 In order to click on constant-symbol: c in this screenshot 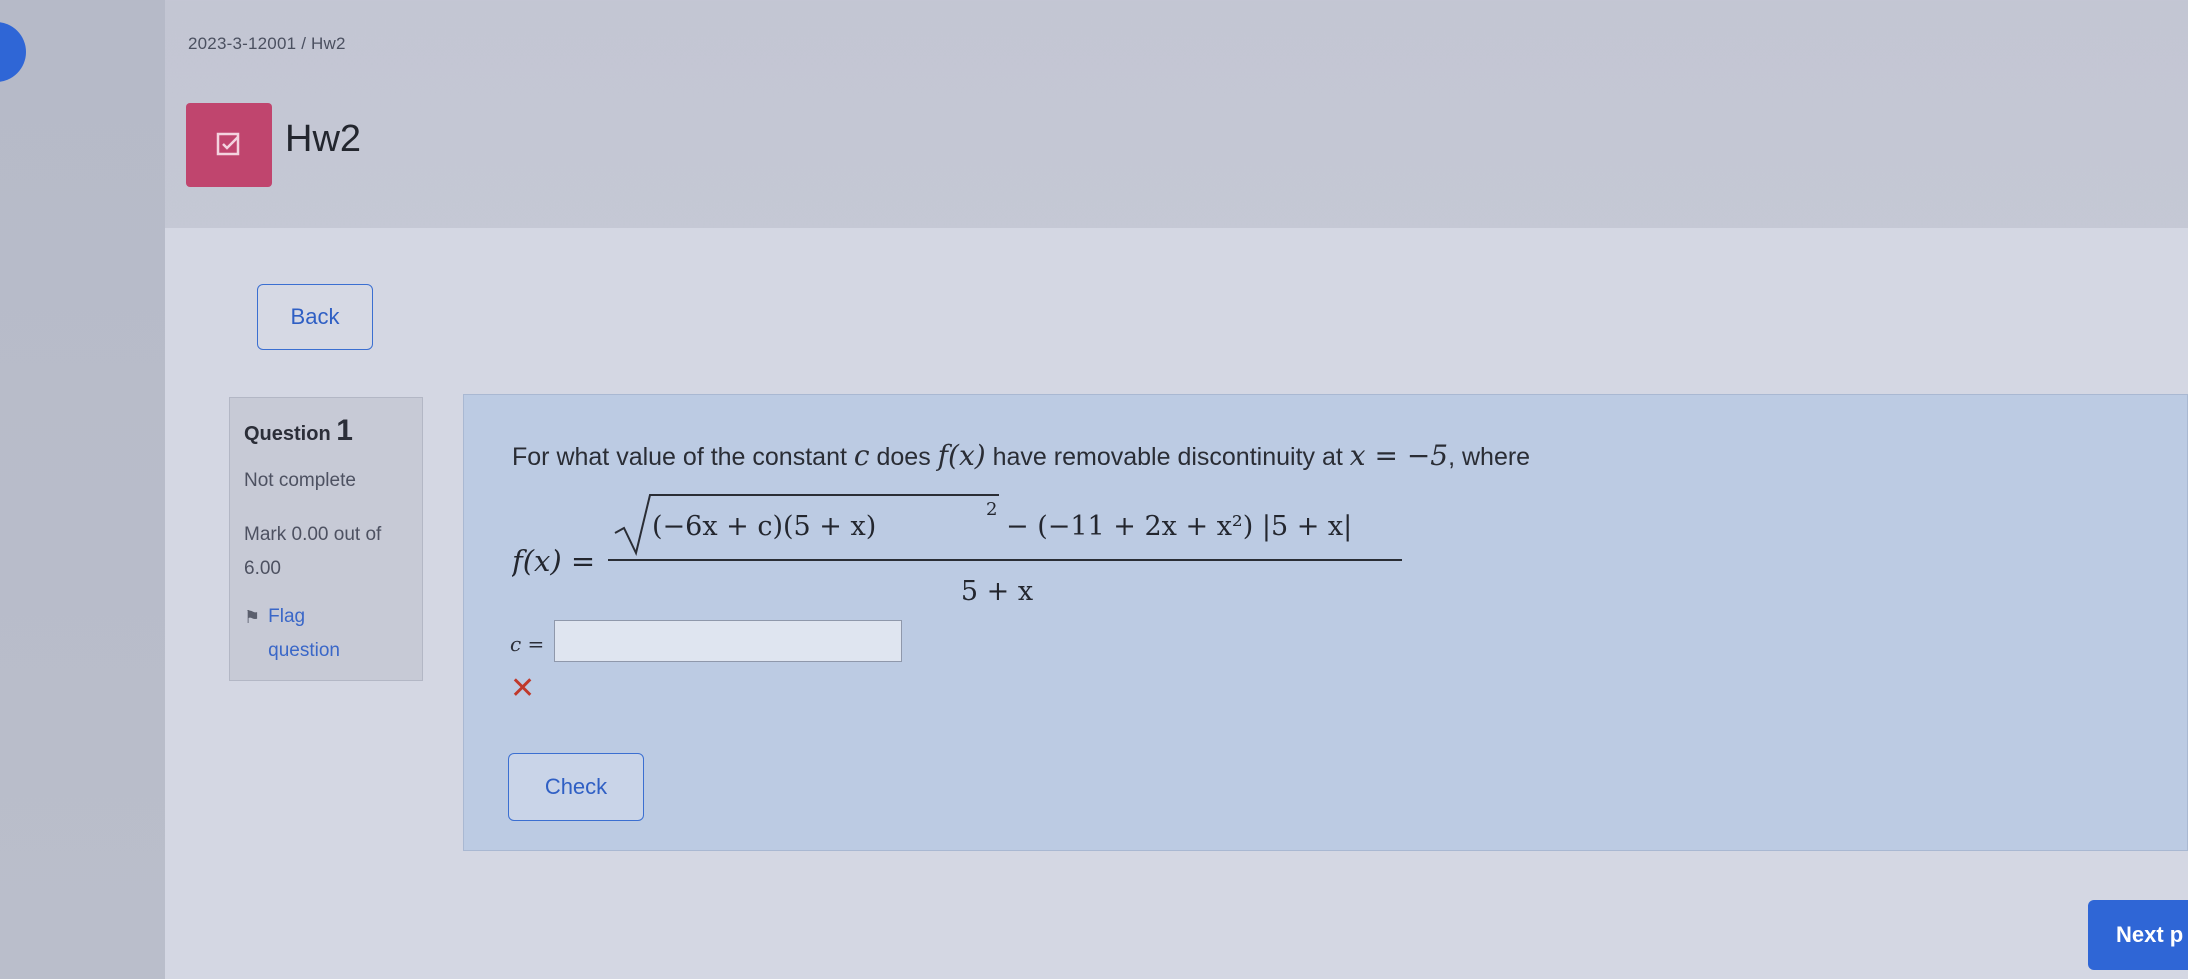, I will do `click(861, 455)`.